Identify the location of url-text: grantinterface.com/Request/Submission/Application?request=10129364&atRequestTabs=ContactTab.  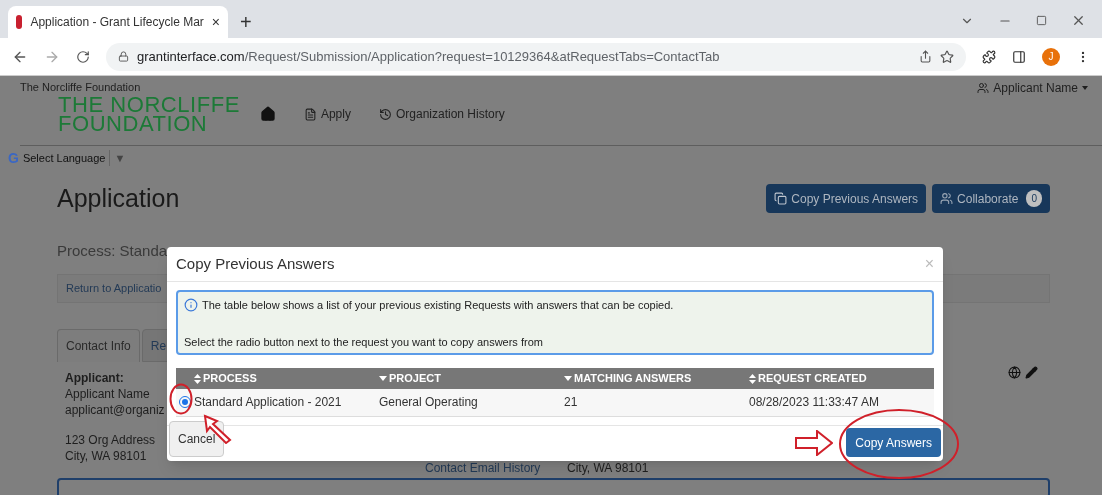
(428, 56).